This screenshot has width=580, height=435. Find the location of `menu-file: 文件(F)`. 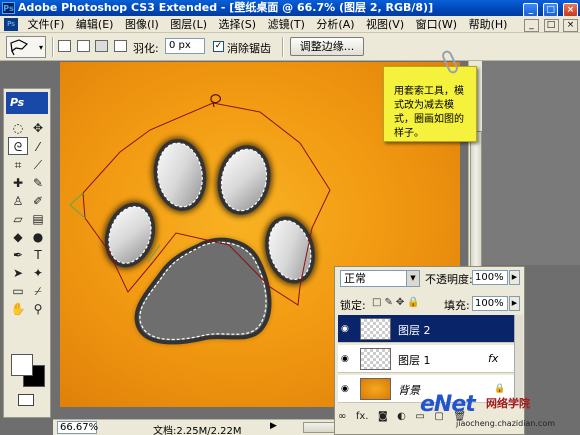

menu-file: 文件(F) is located at coordinates (46, 24).